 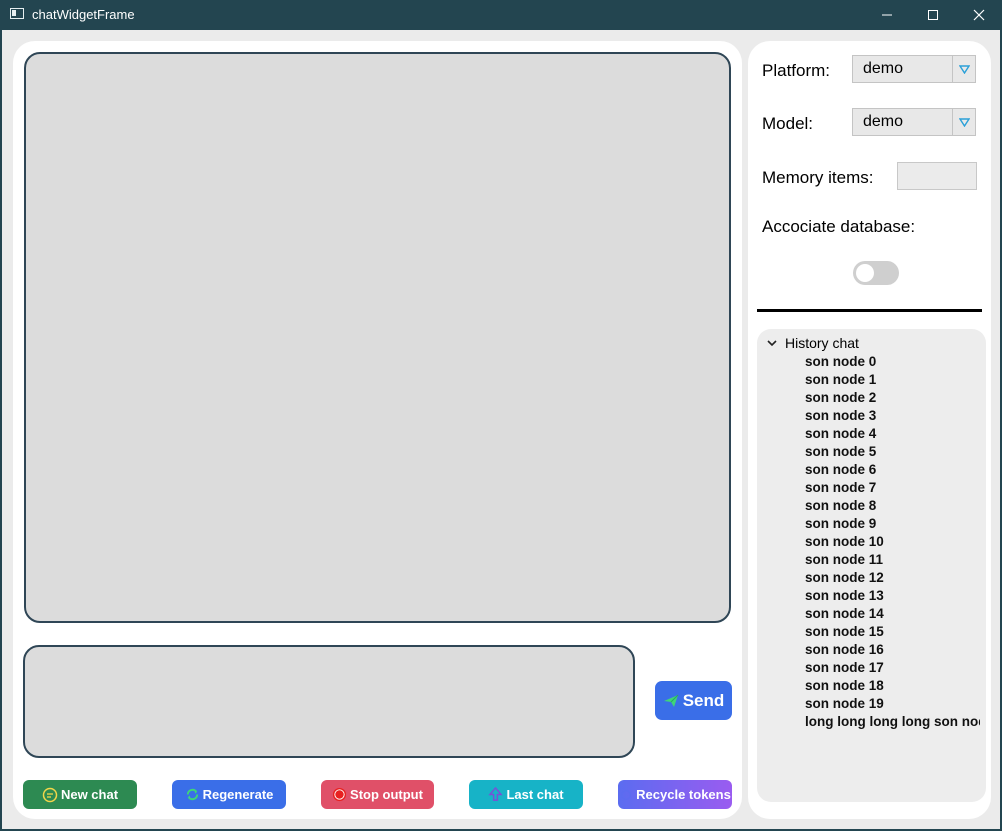 What do you see at coordinates (865, 273) in the screenshot?
I see `toggle-knob` at bounding box center [865, 273].